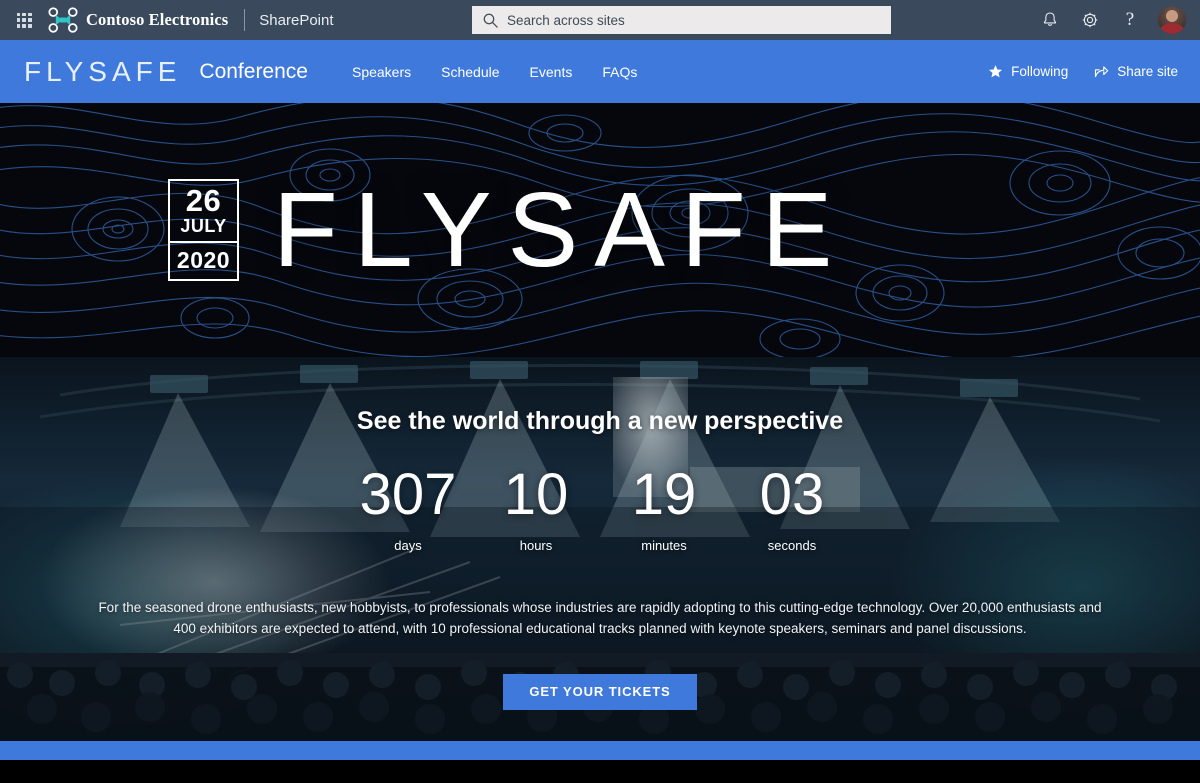 The height and width of the screenshot is (783, 1200). What do you see at coordinates (1040, 71) in the screenshot?
I see `following-label: Following` at bounding box center [1040, 71].